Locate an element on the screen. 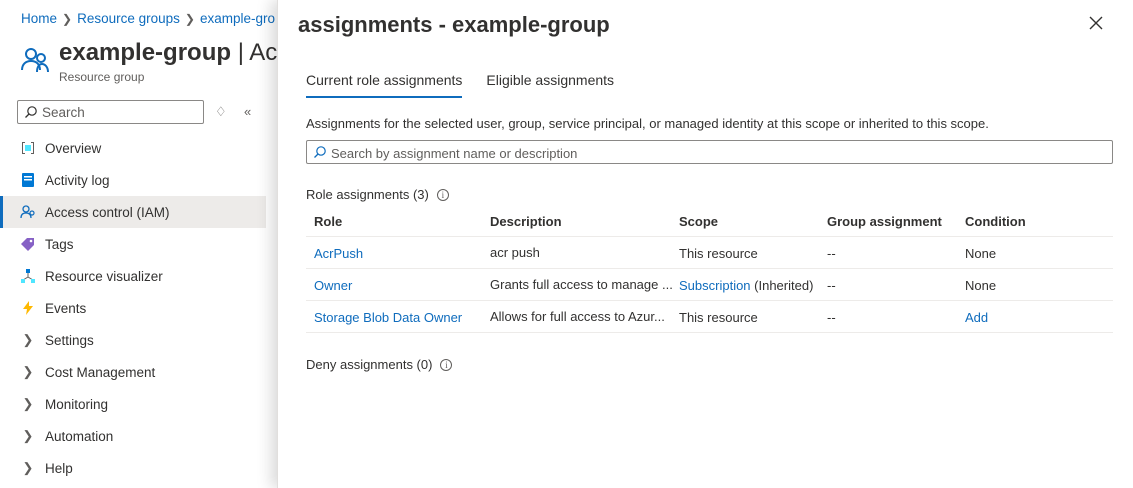  nav-label: Events is located at coordinates (66, 308).